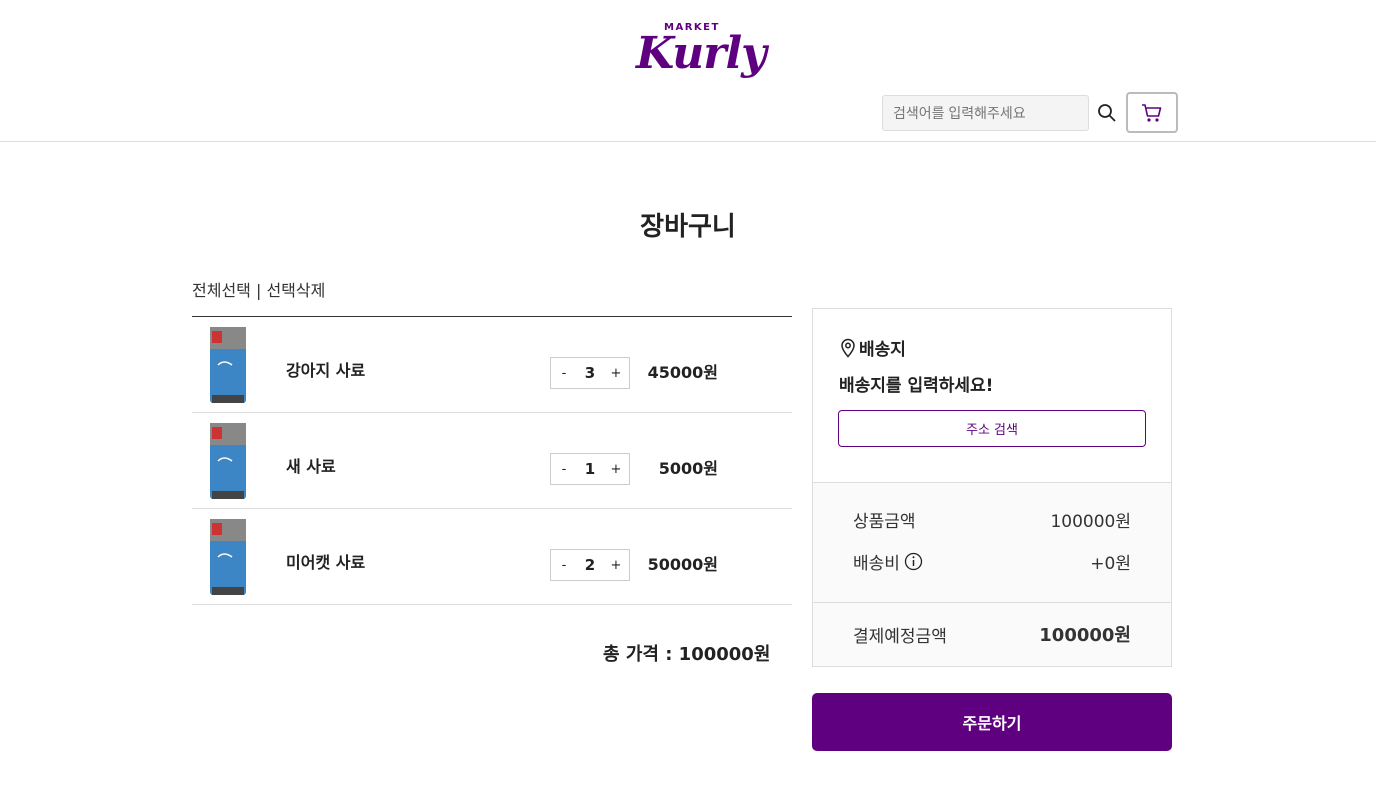  What do you see at coordinates (492, 365) in the screenshot?
I see `cart-item-row: 강아지 사료 - 3 + 45000원` at bounding box center [492, 365].